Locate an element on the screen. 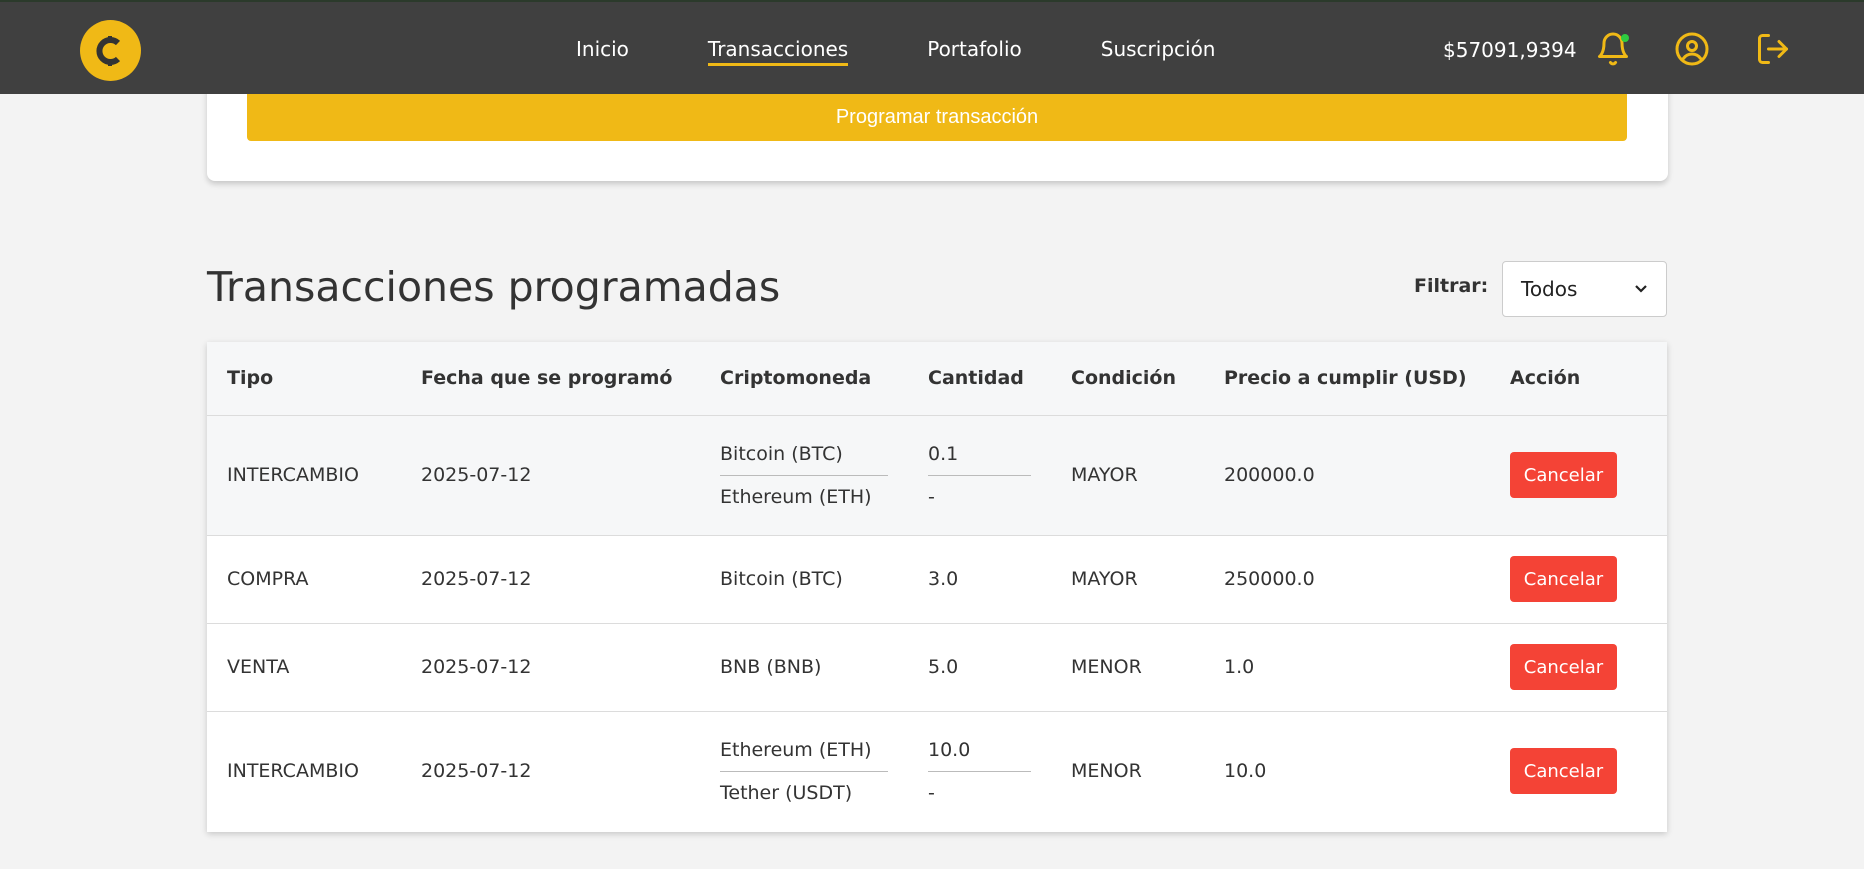 The image size is (1864, 869). cell-precio: 200000.0 is located at coordinates (1269, 475).